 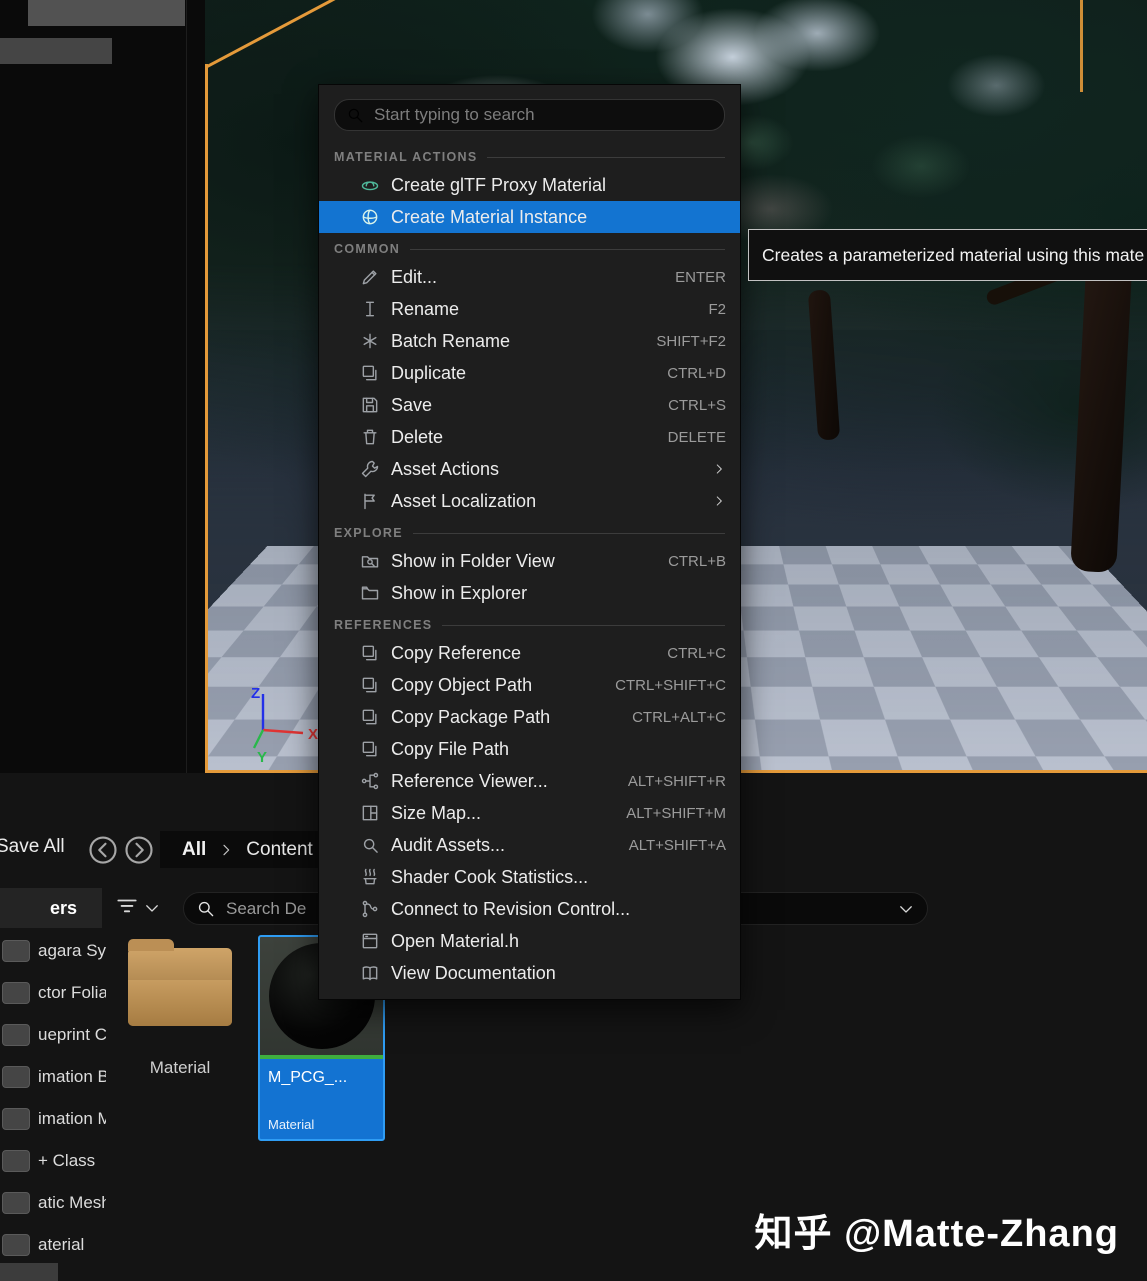 I want to click on wrench-icon, so click(x=370, y=469).